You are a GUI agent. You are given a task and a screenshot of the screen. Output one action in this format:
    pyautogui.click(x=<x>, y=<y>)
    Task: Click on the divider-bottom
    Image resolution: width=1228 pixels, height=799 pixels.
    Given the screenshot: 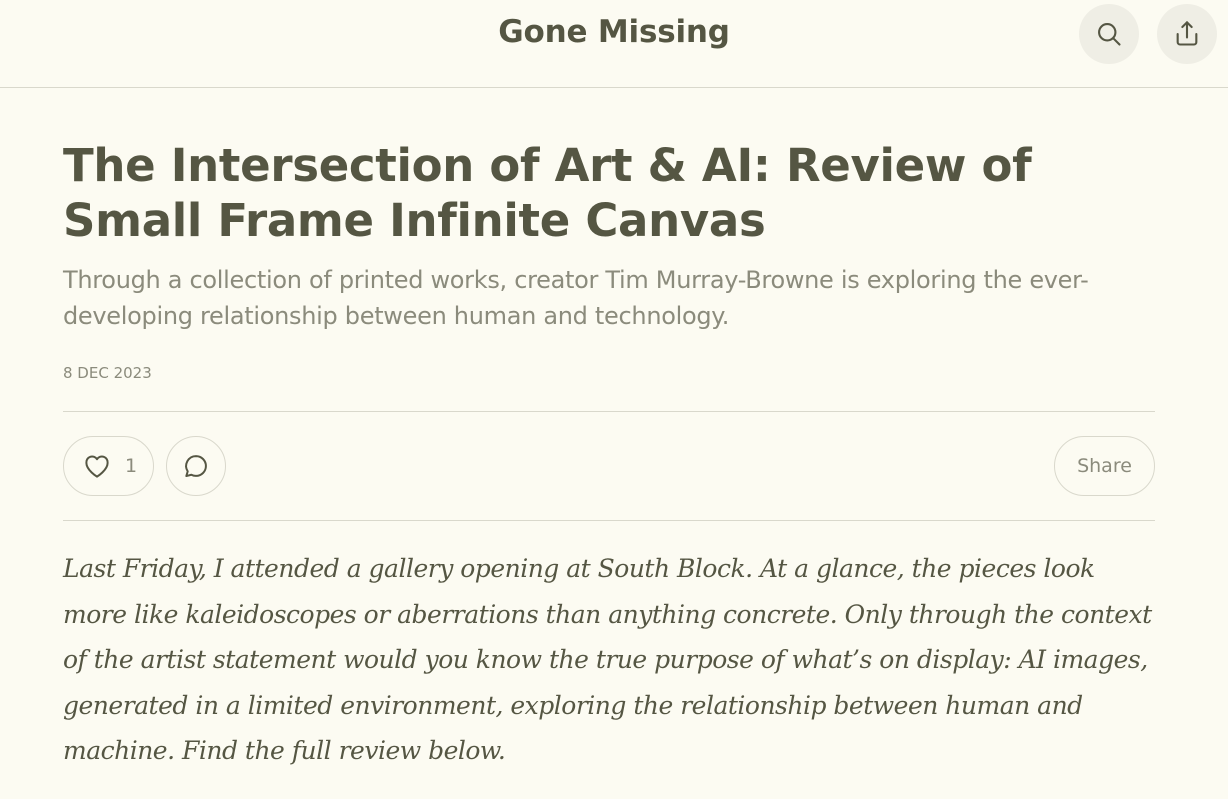 What is the action you would take?
    pyautogui.click(x=609, y=520)
    